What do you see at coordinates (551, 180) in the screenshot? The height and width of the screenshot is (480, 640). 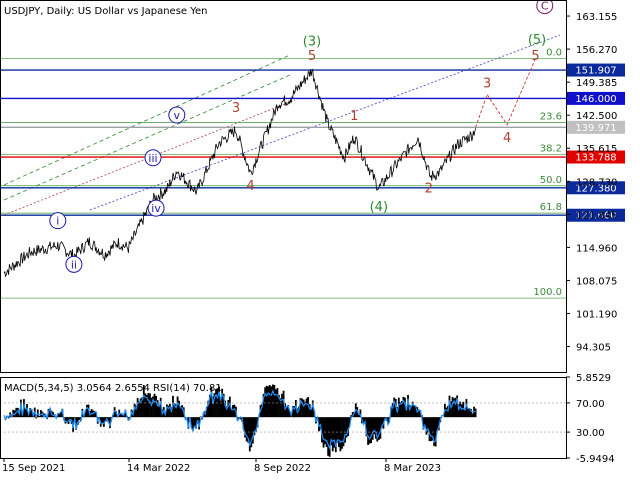 I see `fib-label-3: 50.0` at bounding box center [551, 180].